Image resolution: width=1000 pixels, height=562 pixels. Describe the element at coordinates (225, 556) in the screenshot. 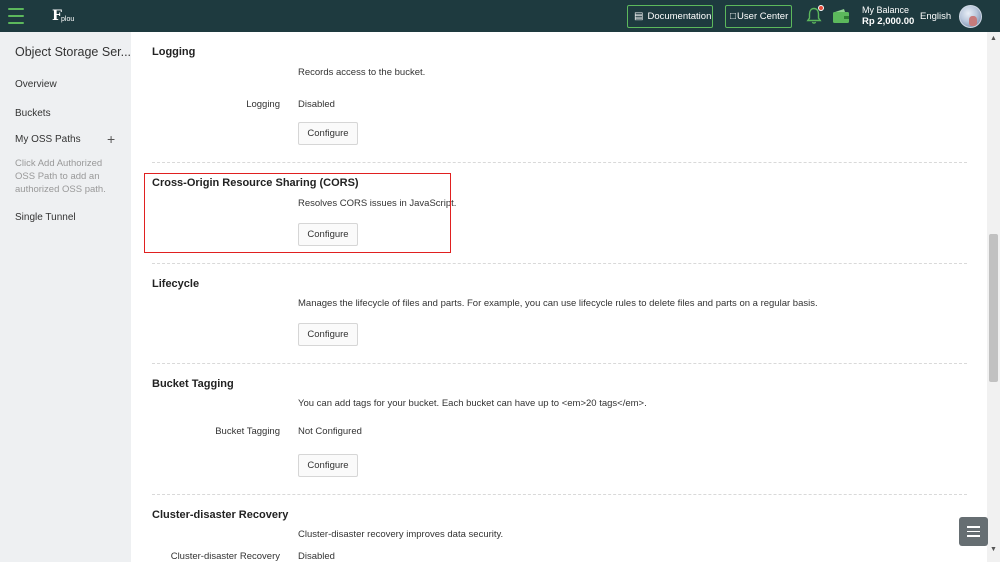

I see `cluster-row-label: Cluster-disaster Recovery` at that location.